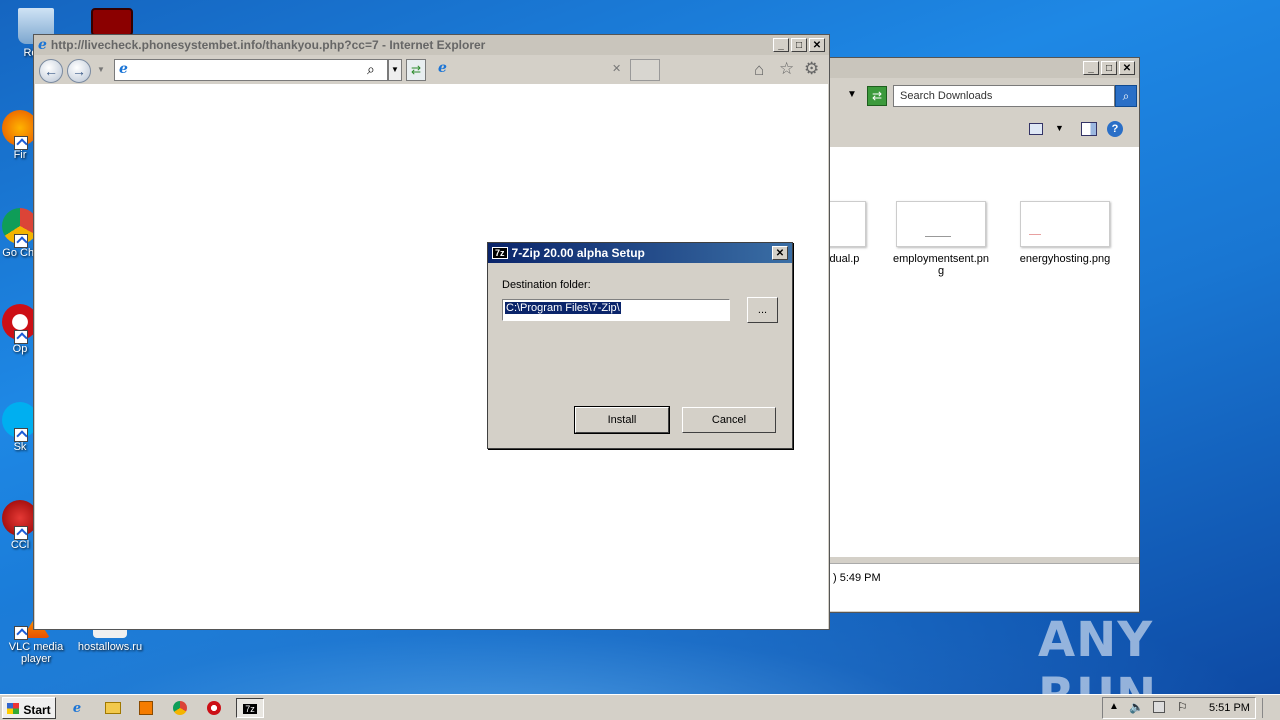  What do you see at coordinates (1065, 259) in the screenshot?
I see `file-name: energyhosting.png` at bounding box center [1065, 259].